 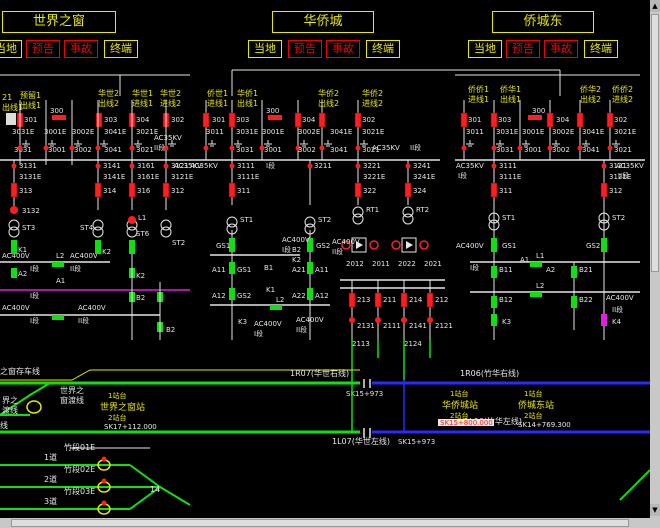 What do you see at coordinates (34, 320) in the screenshot?
I see `bus-label: I段` at bounding box center [34, 320].